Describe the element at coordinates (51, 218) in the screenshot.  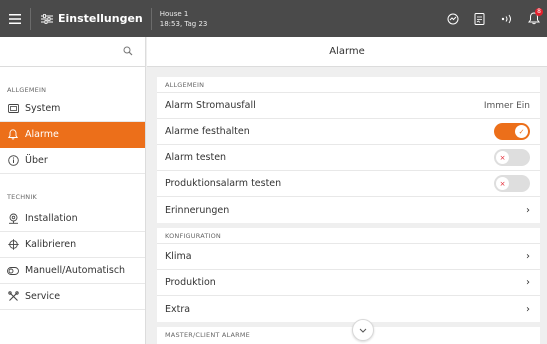
I see `sidebar-item-label: Installation` at that location.